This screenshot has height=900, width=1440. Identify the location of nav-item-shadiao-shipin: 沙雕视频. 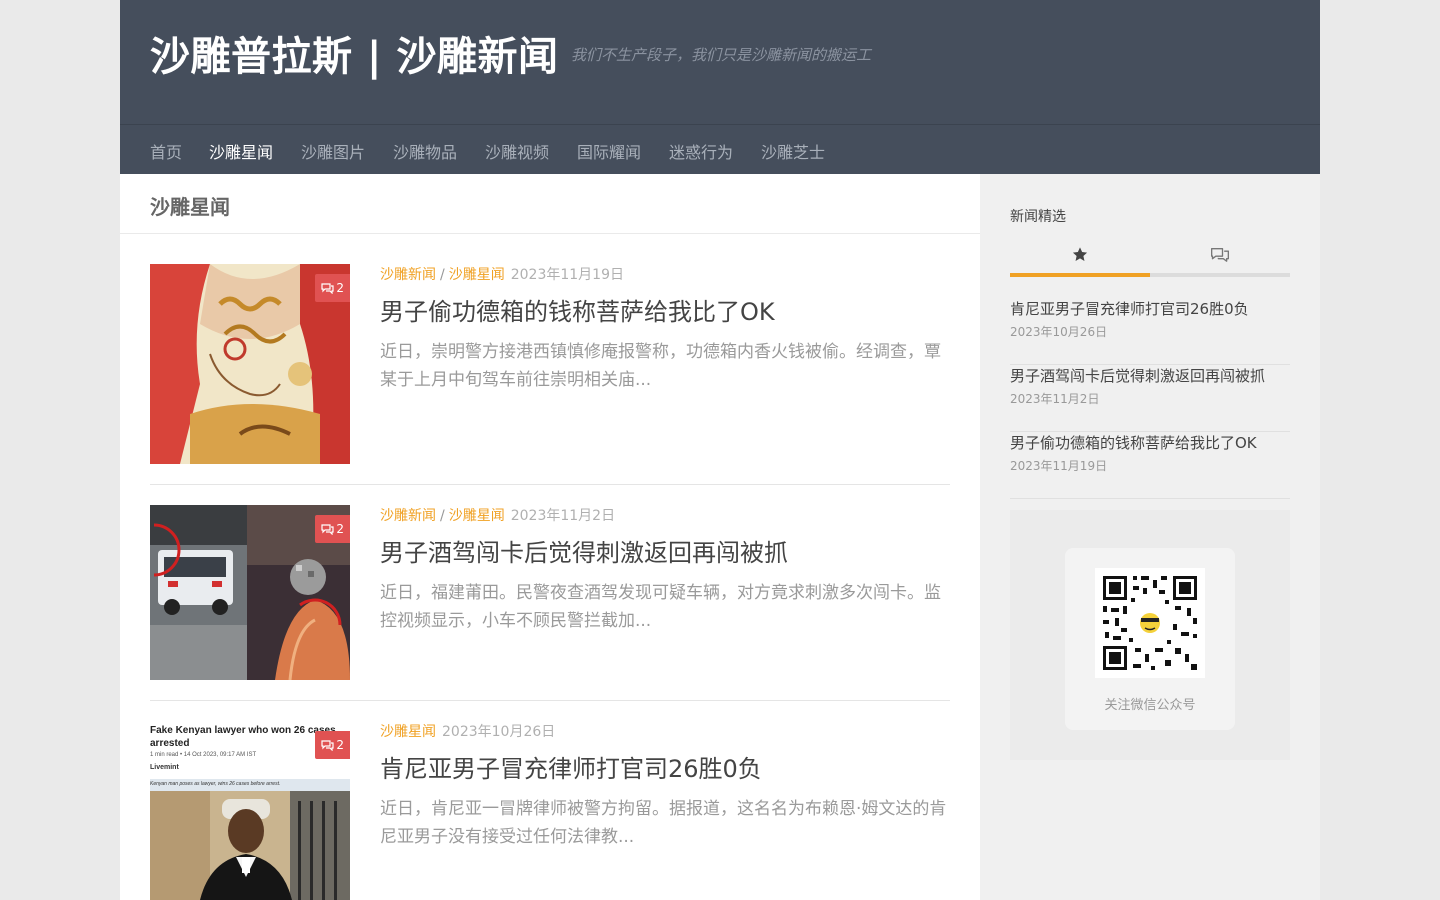
(517, 151).